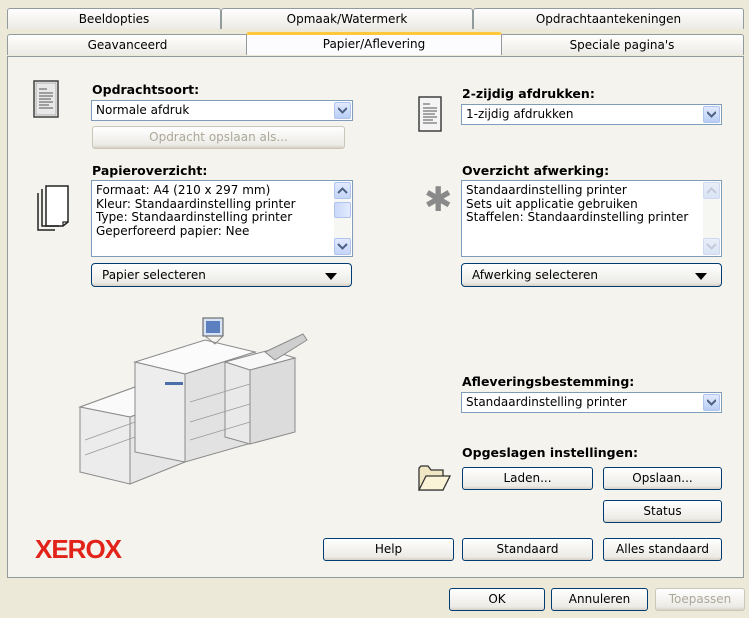  I want to click on tab-papier-aflevering: Papier/Aflevering, so click(374, 43).